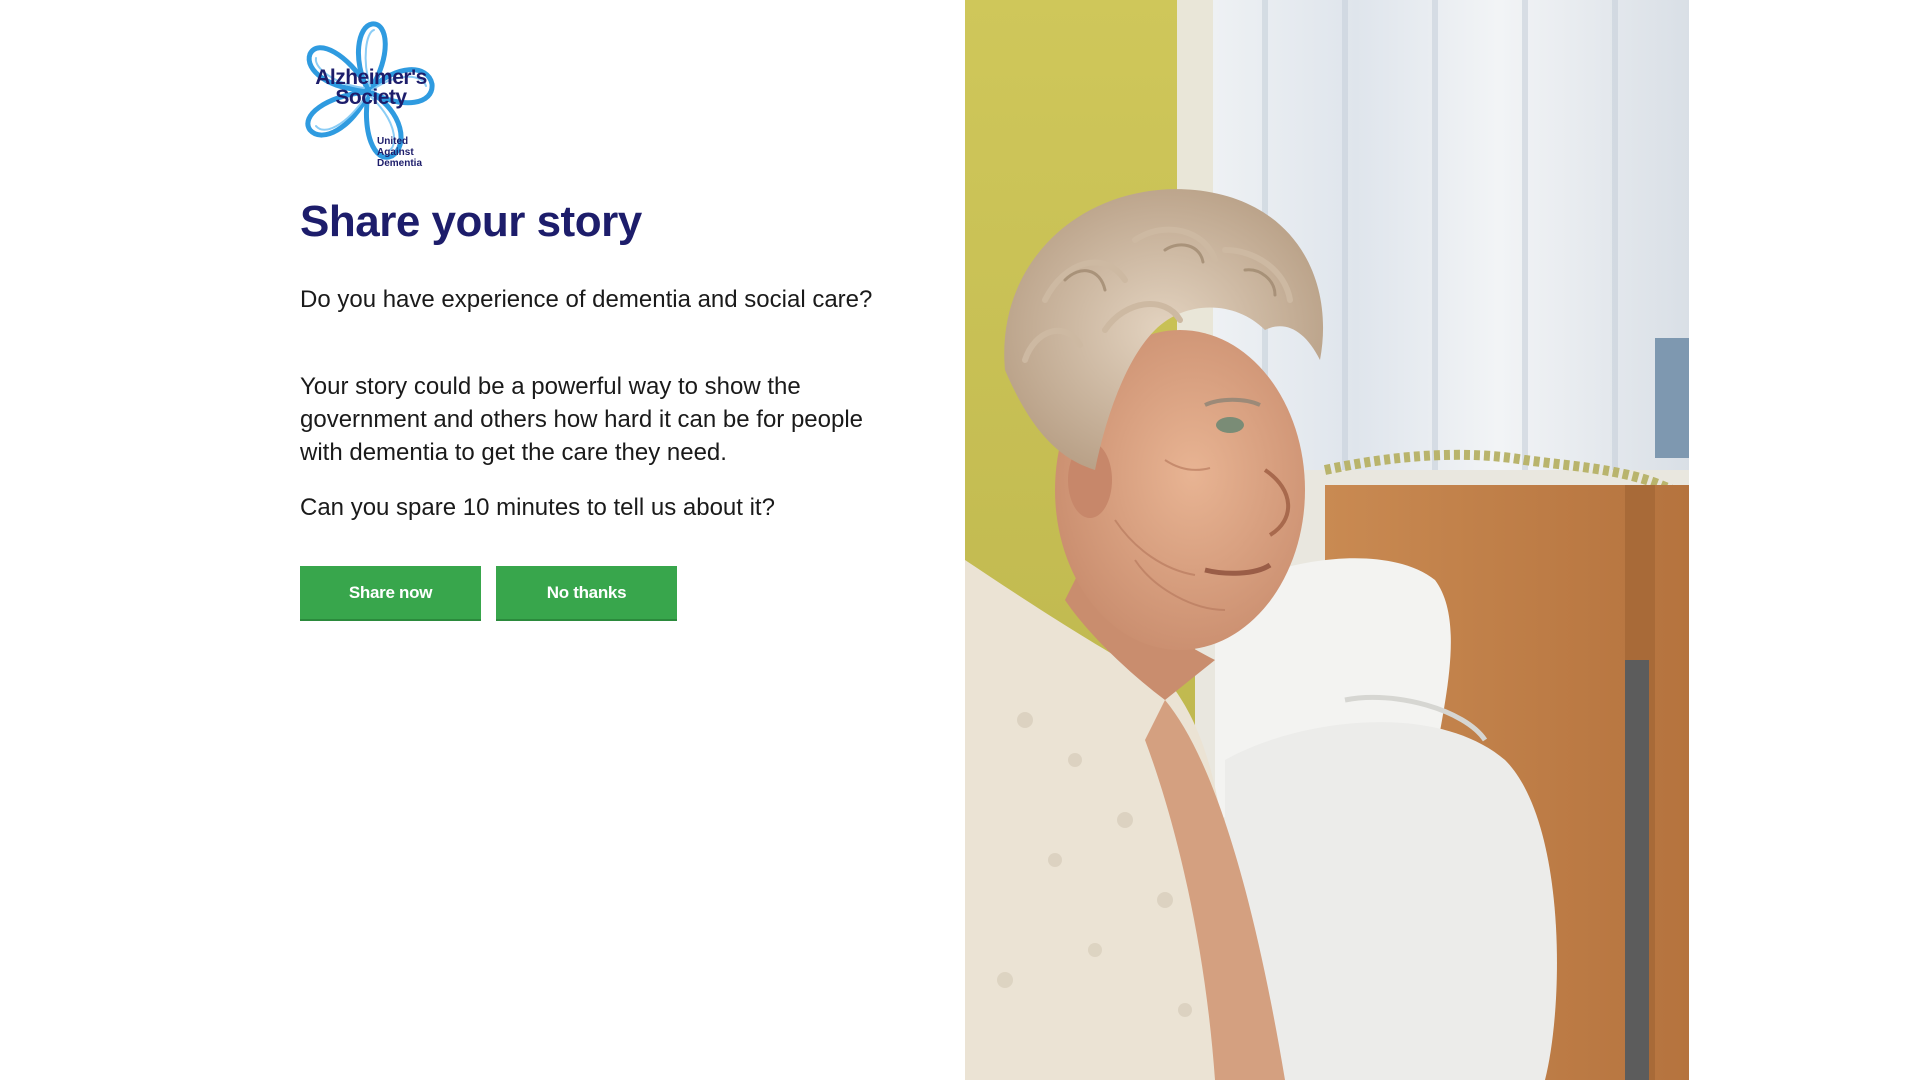 The width and height of the screenshot is (1920, 1080). What do you see at coordinates (488, 593) in the screenshot?
I see `action-buttons: Share now No thanks` at bounding box center [488, 593].